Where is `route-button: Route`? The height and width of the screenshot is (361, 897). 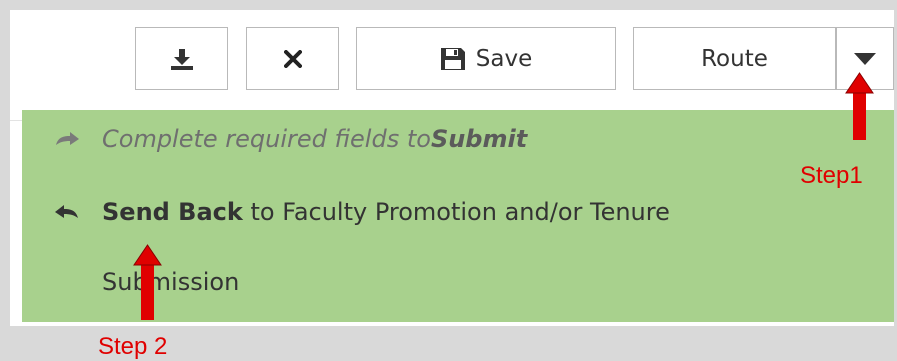
route-button: Route is located at coordinates (734, 58).